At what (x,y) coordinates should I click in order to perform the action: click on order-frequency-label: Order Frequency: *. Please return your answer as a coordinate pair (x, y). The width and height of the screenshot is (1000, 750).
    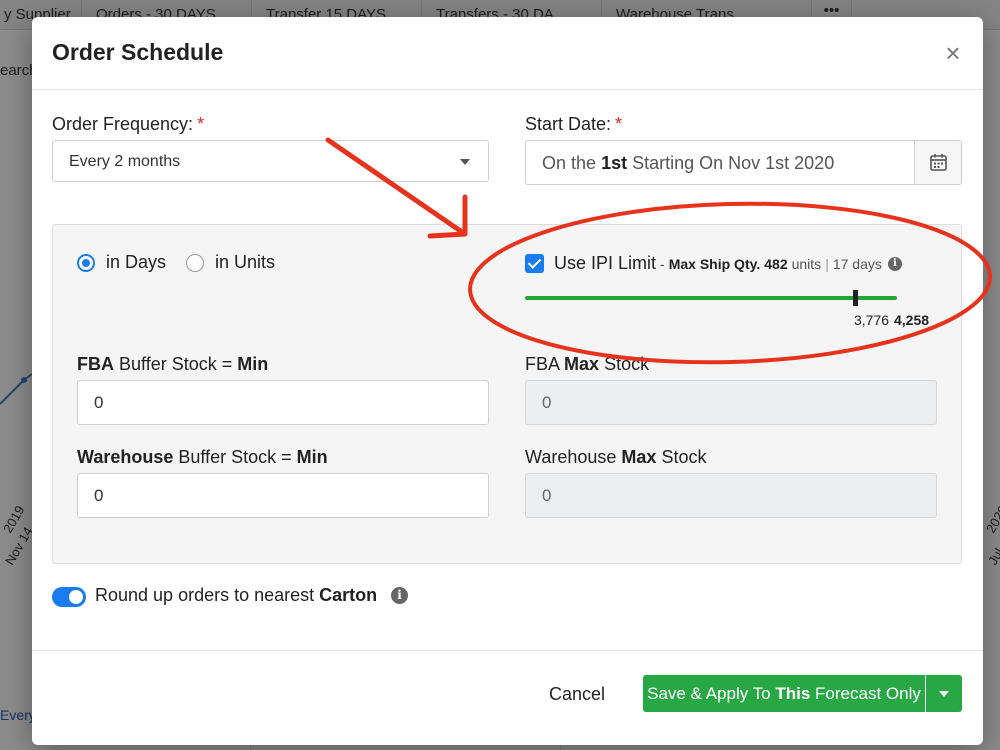
    Looking at the image, I should click on (128, 124).